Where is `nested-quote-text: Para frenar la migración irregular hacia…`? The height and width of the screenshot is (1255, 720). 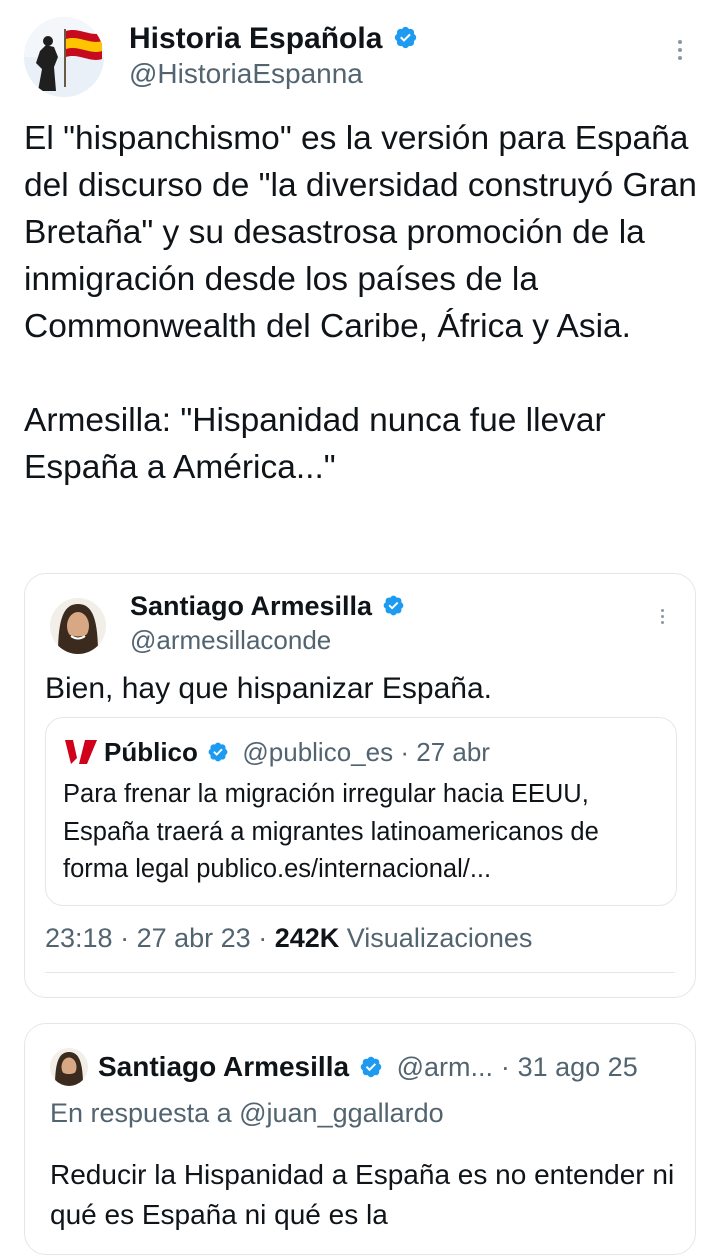
nested-quote-text: Para frenar la migración irregular hacia… is located at coordinates (331, 831).